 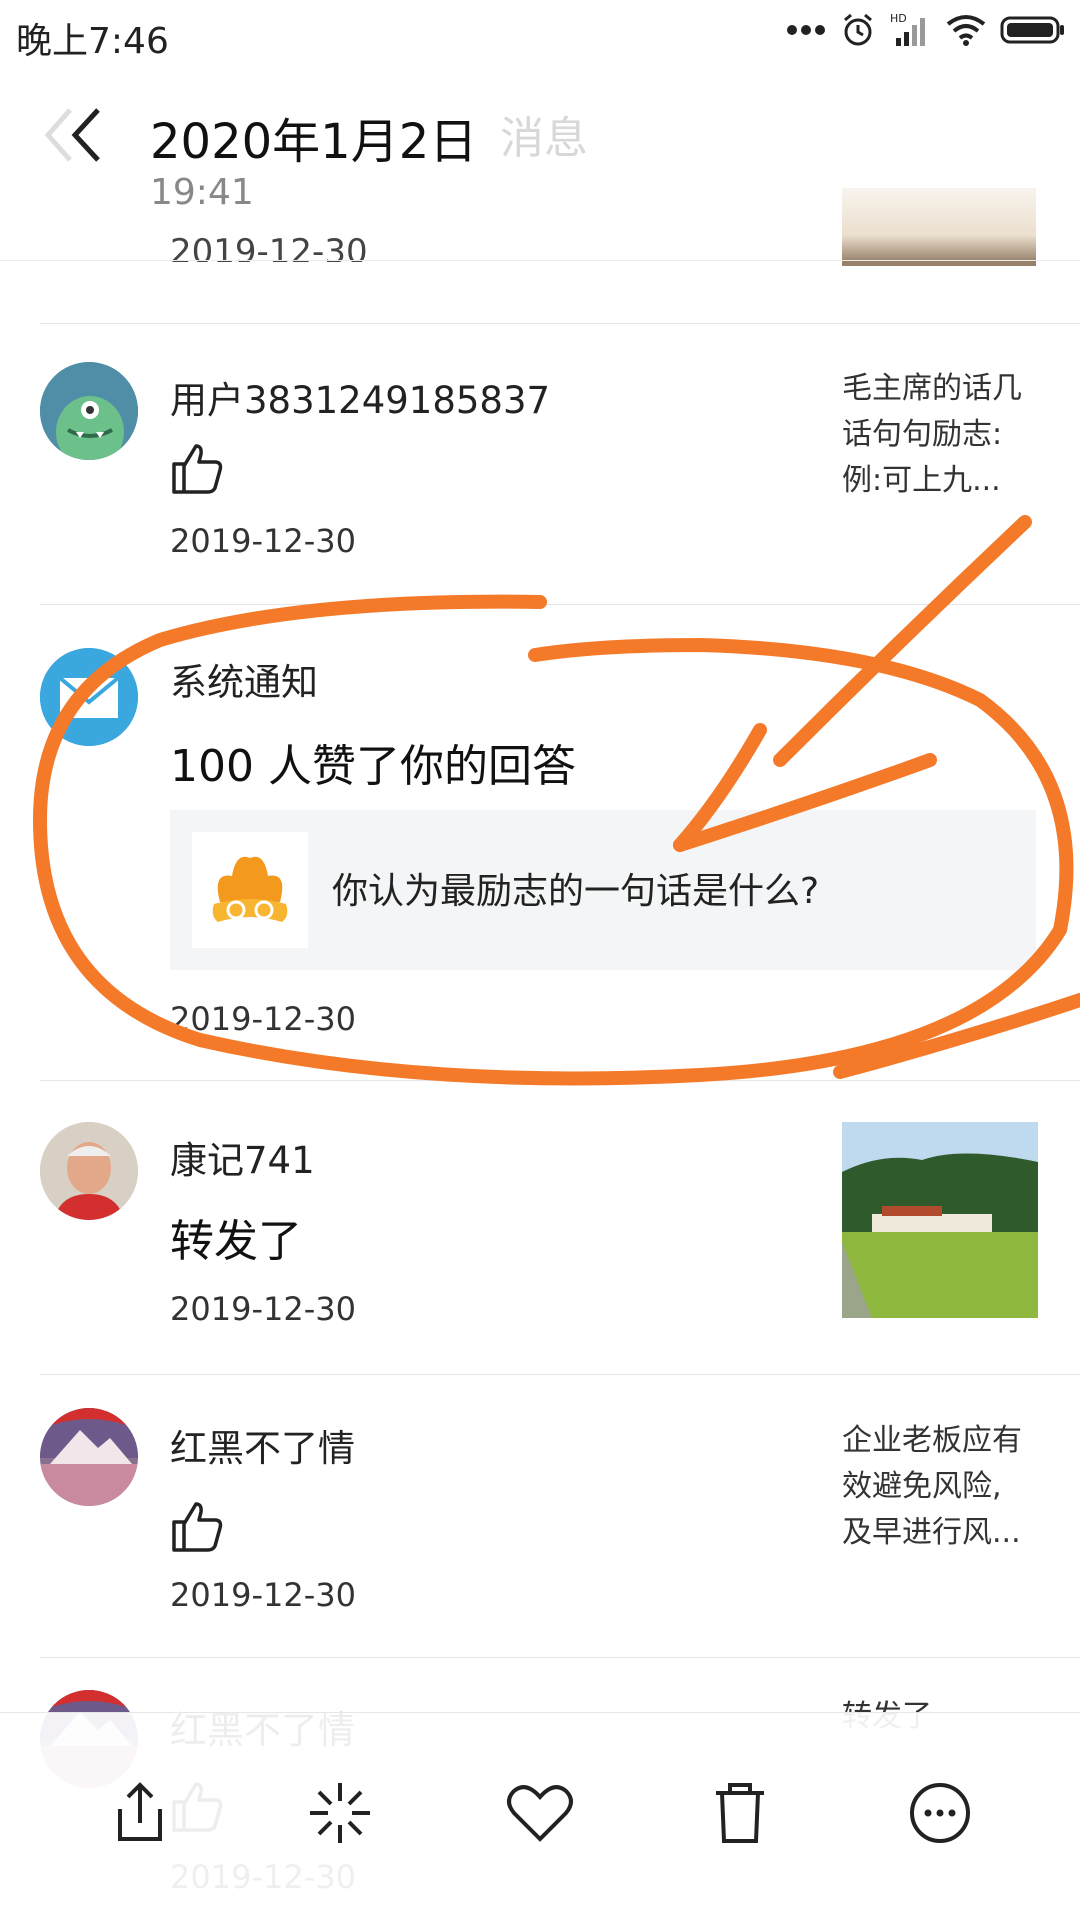 I want to click on heart-icon, so click(x=540, y=1813).